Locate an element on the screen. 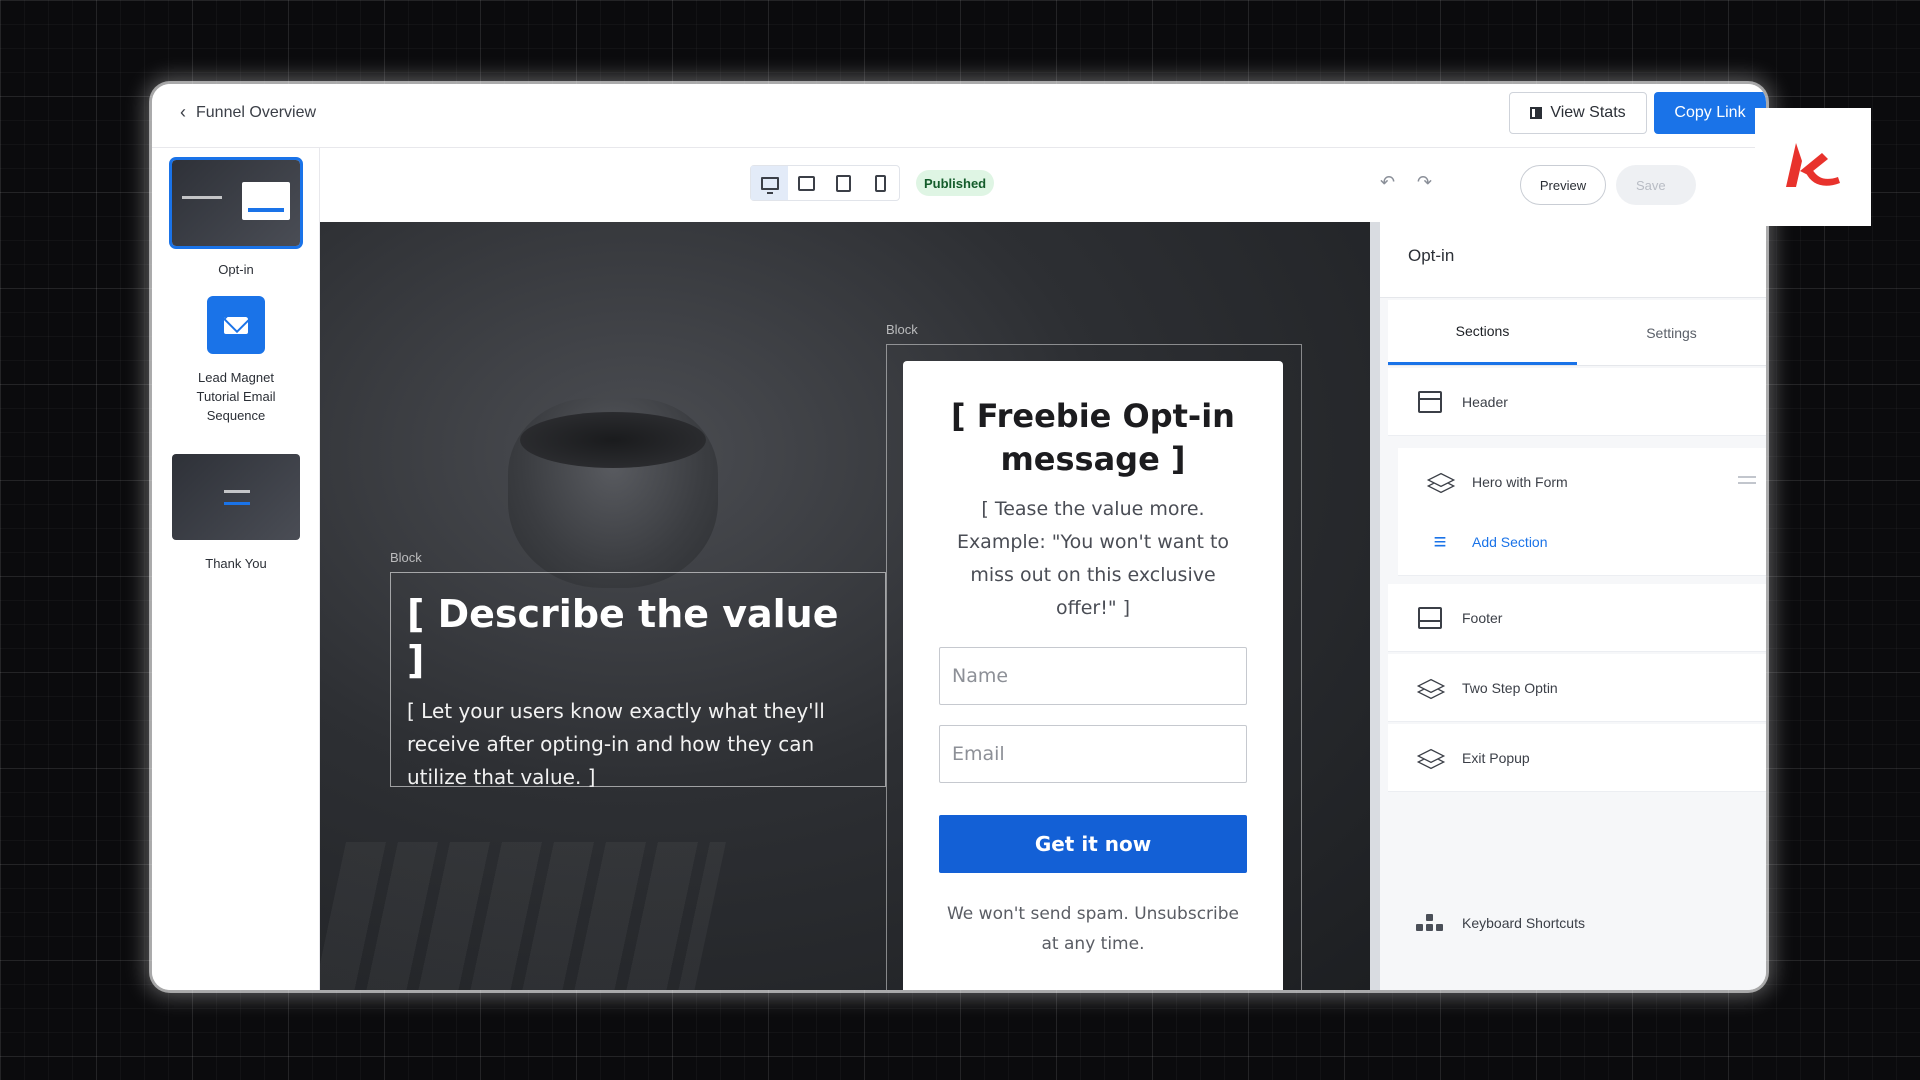  add-section-icon: ≡ is located at coordinates (1440, 541).